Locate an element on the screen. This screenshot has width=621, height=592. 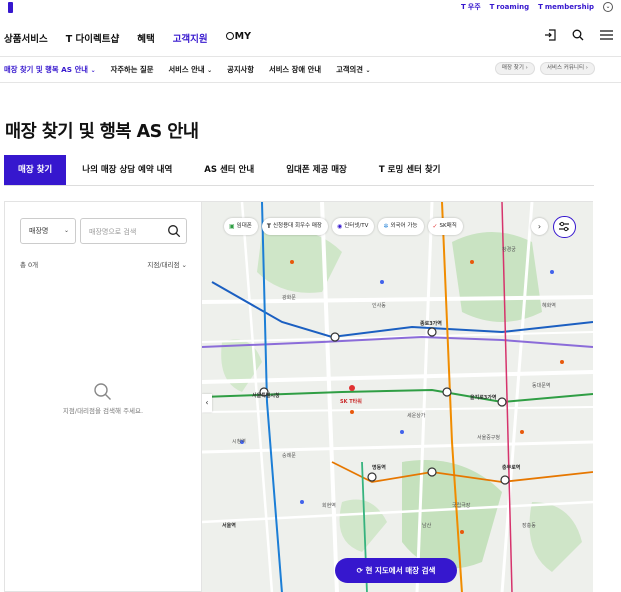
utility-bar: T 우주 Troaming Tmembership ⌄ is located at coordinates (310, 9).